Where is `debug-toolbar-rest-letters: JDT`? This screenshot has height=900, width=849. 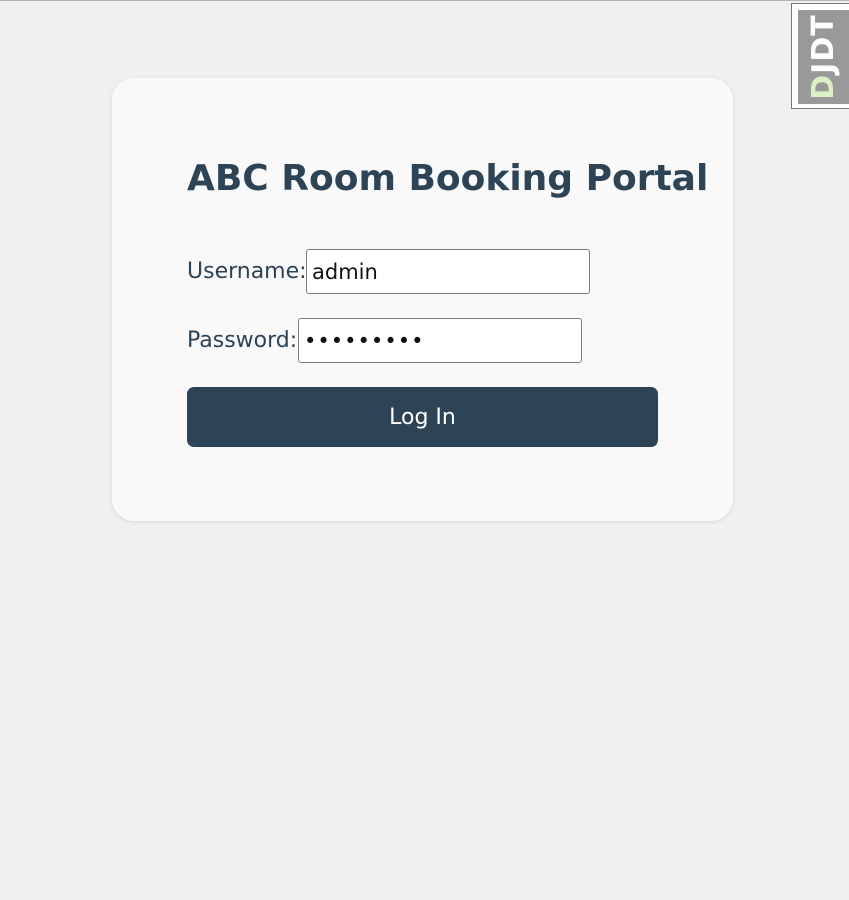 debug-toolbar-rest-letters: JDT is located at coordinates (823, 44).